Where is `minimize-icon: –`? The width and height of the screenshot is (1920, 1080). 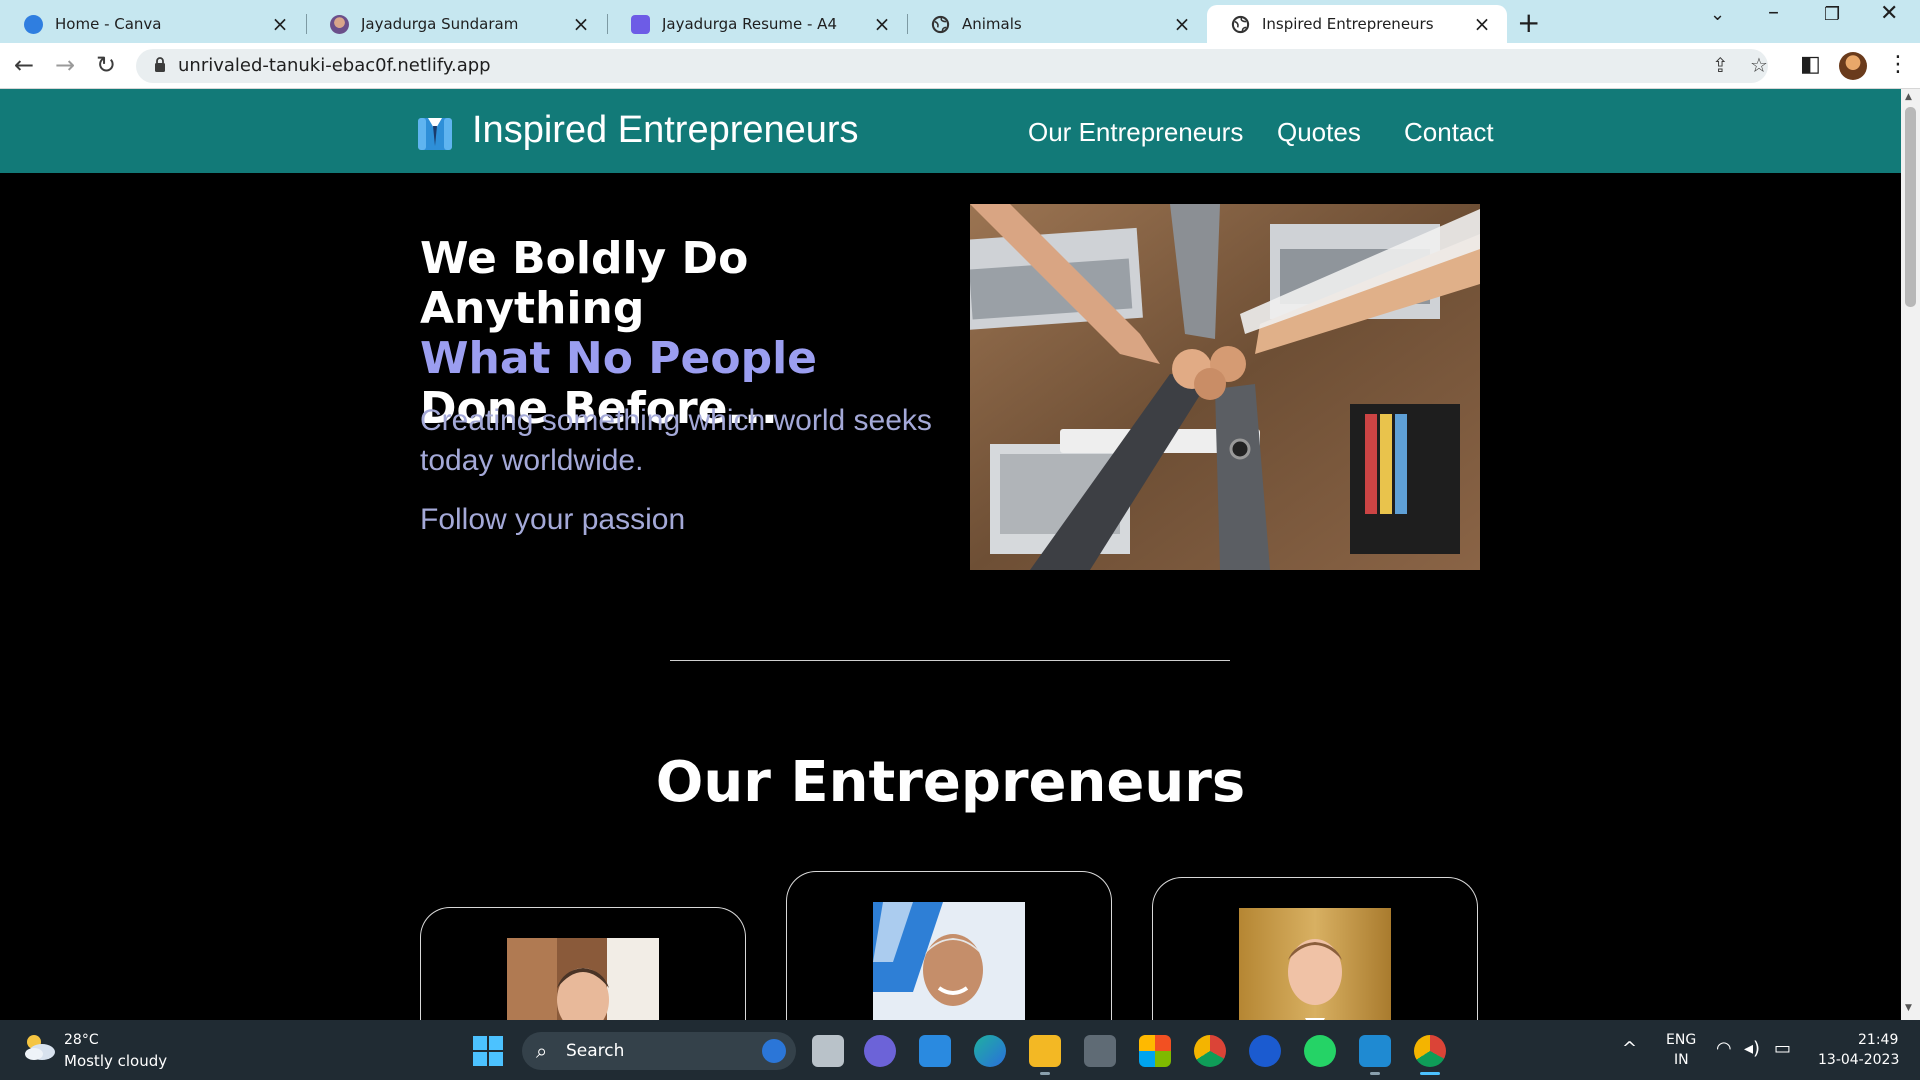
minimize-icon: – is located at coordinates (1773, 12).